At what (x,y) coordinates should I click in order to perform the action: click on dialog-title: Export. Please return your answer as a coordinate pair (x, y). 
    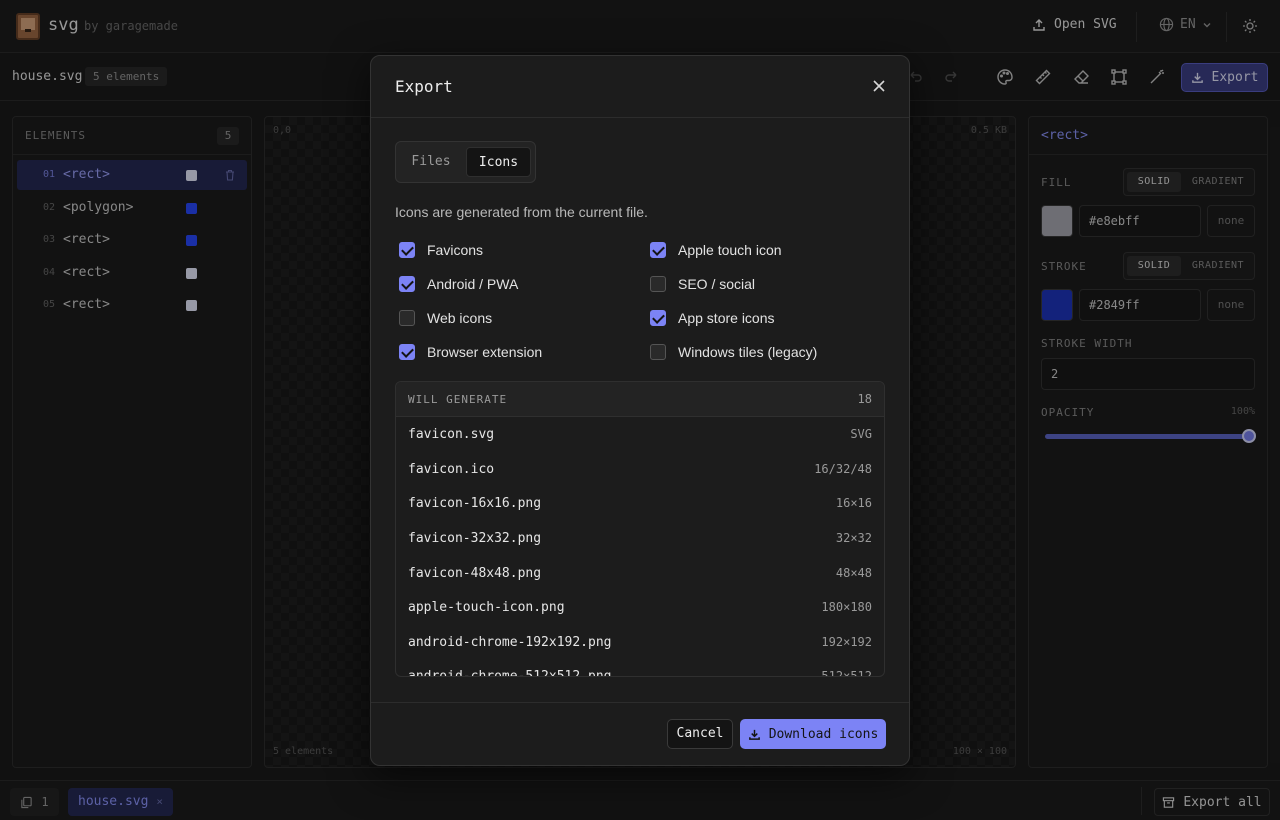
    Looking at the image, I should click on (424, 86).